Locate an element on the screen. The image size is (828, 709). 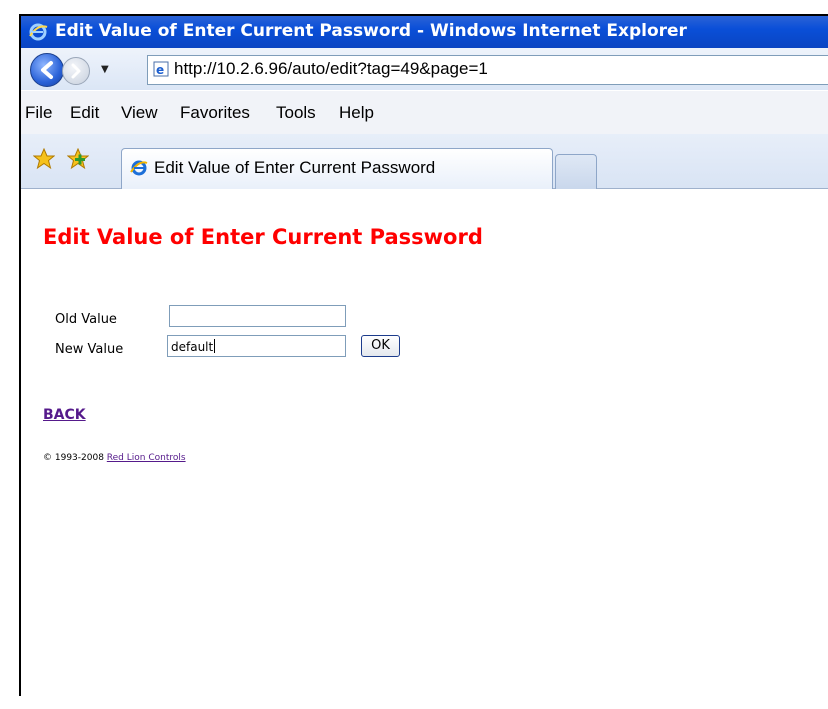
back-arrow-icon is located at coordinates (47, 70).